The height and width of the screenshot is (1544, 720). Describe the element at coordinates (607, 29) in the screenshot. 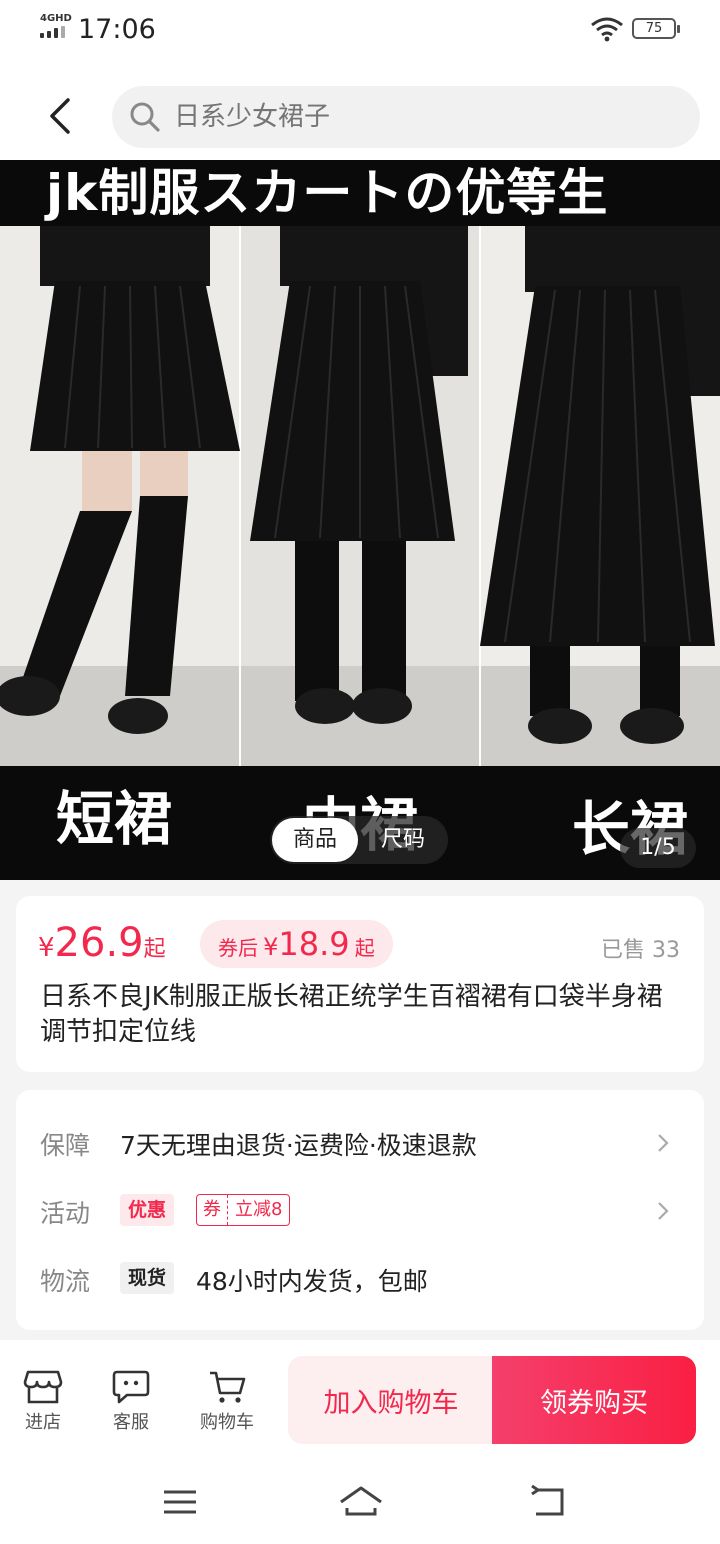

I see `wifi-icon` at that location.